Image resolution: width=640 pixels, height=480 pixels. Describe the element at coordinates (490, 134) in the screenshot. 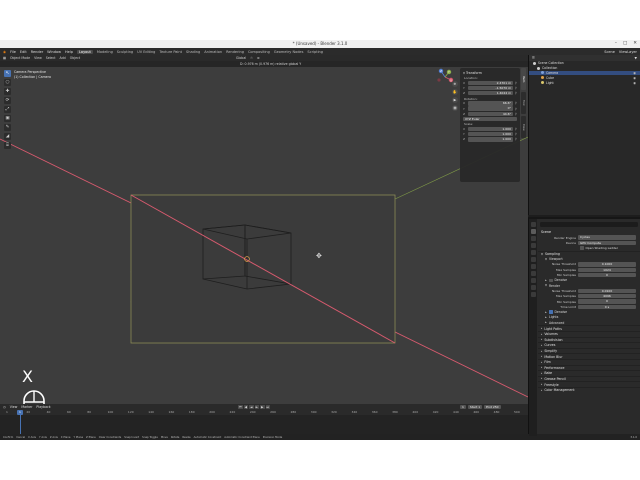

I see `scale-y-field: 1.000` at that location.